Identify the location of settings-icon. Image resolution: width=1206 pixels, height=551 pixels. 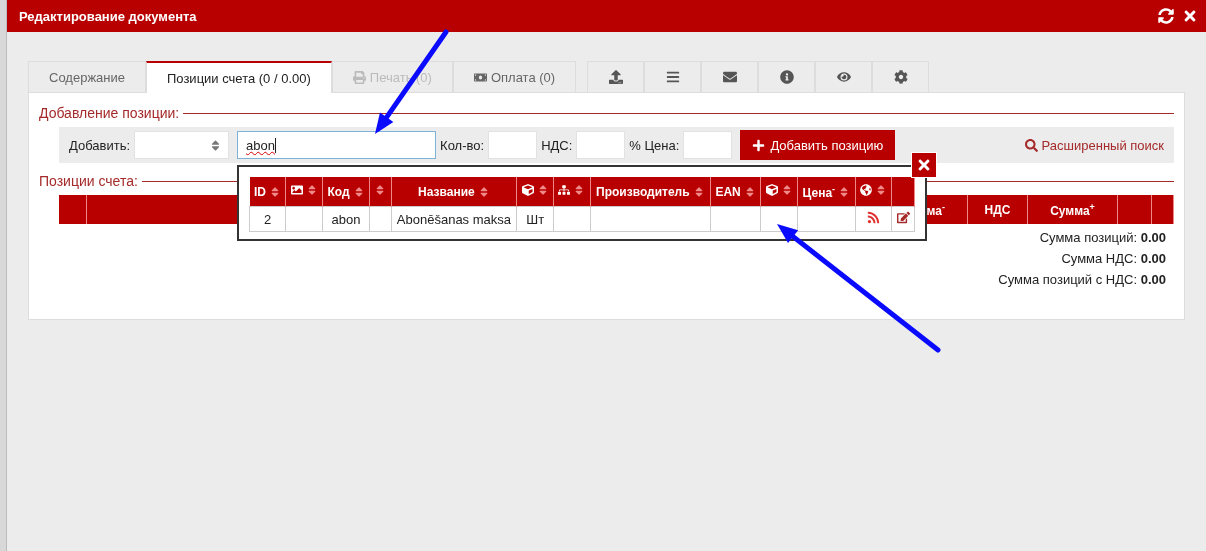
(900, 77).